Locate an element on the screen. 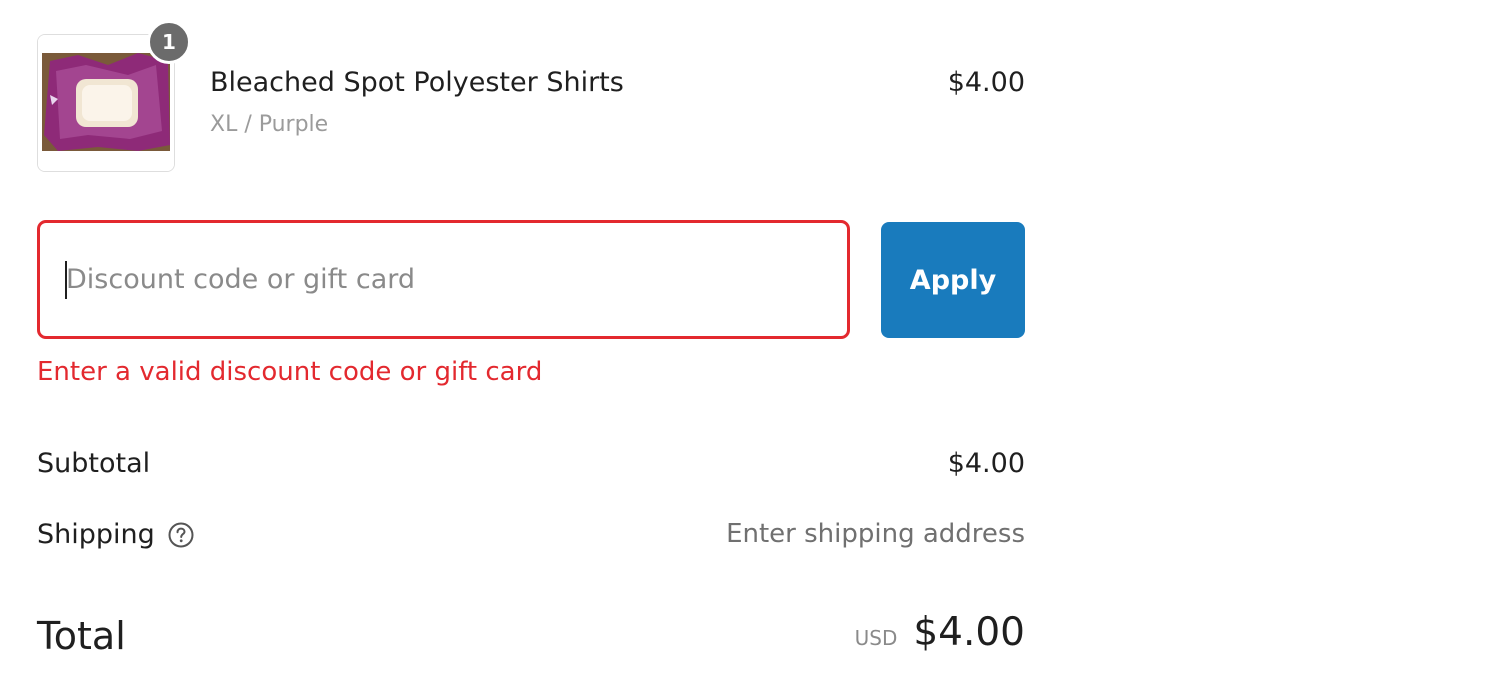 This screenshot has width=1500, height=691. discount-code-input is located at coordinates (443, 279).